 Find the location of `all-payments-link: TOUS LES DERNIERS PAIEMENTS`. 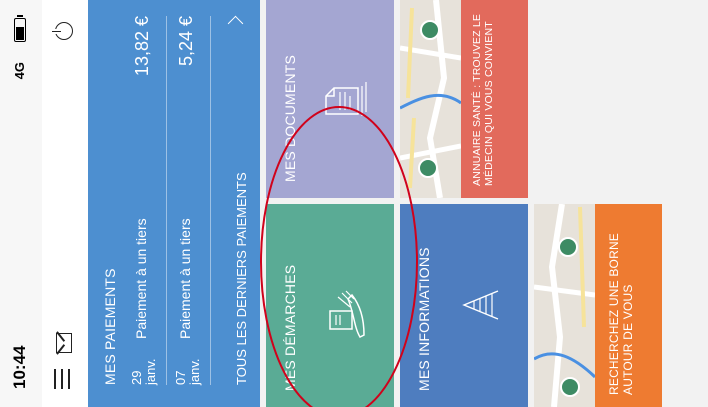

all-payments-link: TOUS LES DERNIERS PAIEMENTS is located at coordinates (241, 278).